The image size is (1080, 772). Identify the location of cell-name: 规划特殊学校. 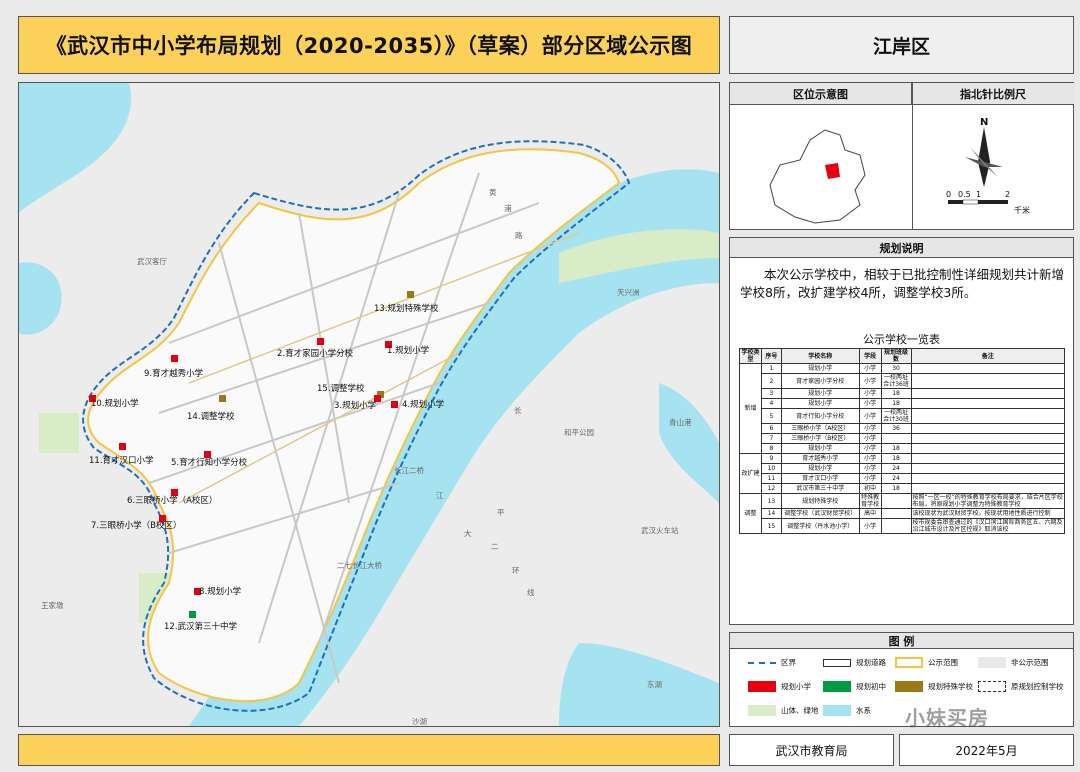
(820, 501).